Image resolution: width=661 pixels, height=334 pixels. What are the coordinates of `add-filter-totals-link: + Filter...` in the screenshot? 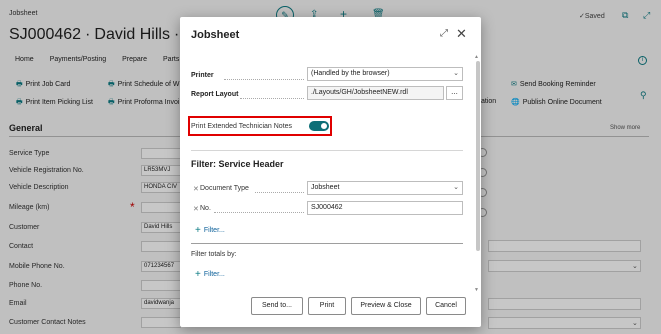 It's located at (210, 274).